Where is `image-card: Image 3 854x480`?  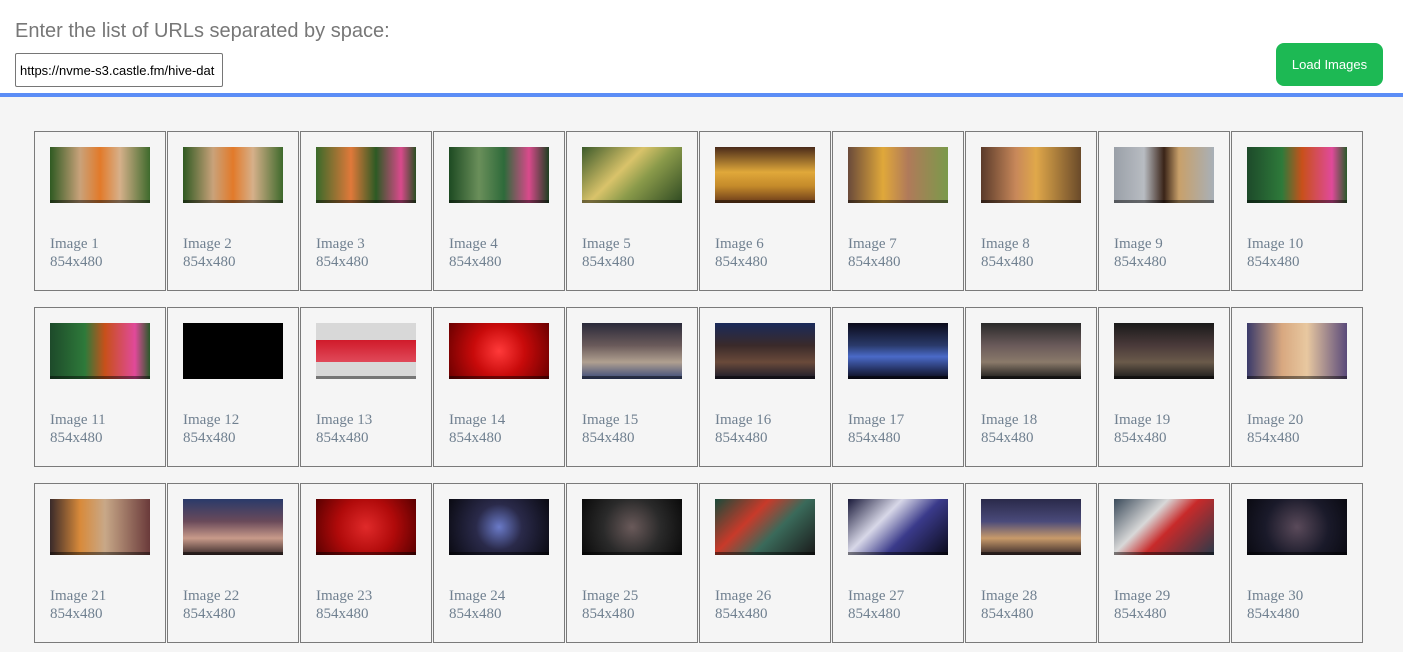 image-card: Image 3 854x480 is located at coordinates (366, 211).